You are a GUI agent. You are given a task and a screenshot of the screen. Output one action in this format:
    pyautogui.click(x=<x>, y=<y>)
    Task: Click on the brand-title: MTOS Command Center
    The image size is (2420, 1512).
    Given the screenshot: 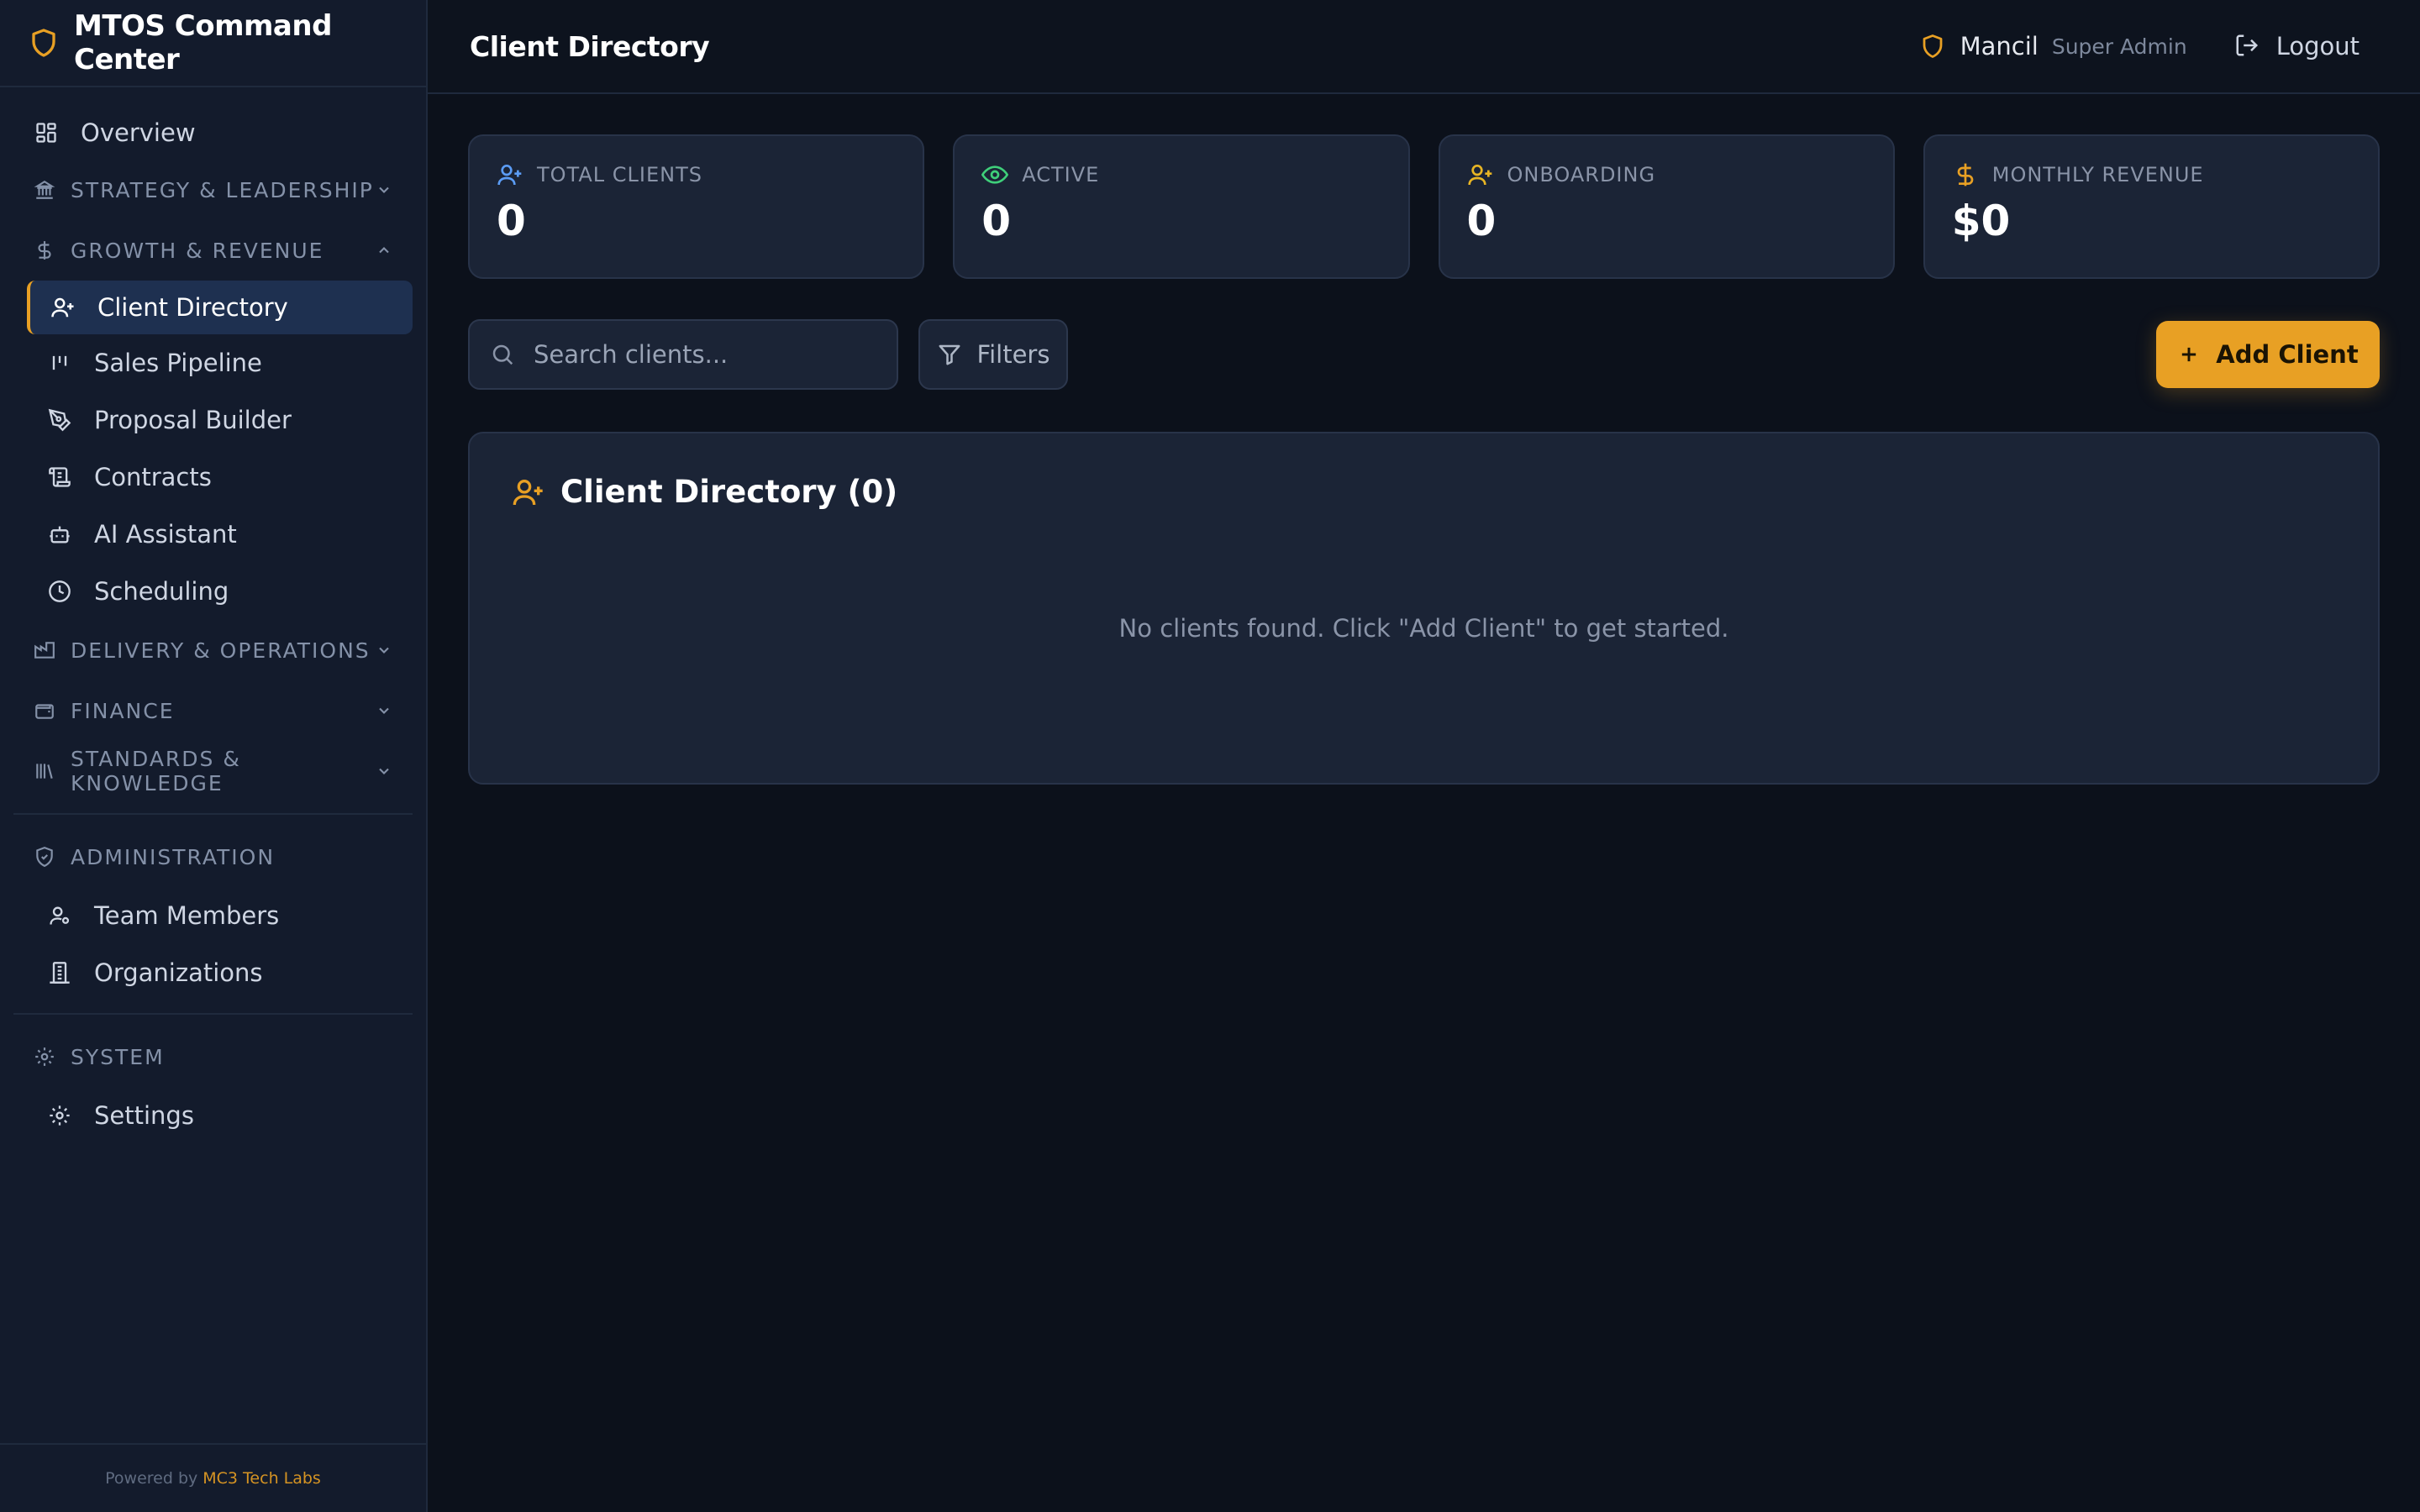 What is the action you would take?
    pyautogui.click(x=203, y=42)
    